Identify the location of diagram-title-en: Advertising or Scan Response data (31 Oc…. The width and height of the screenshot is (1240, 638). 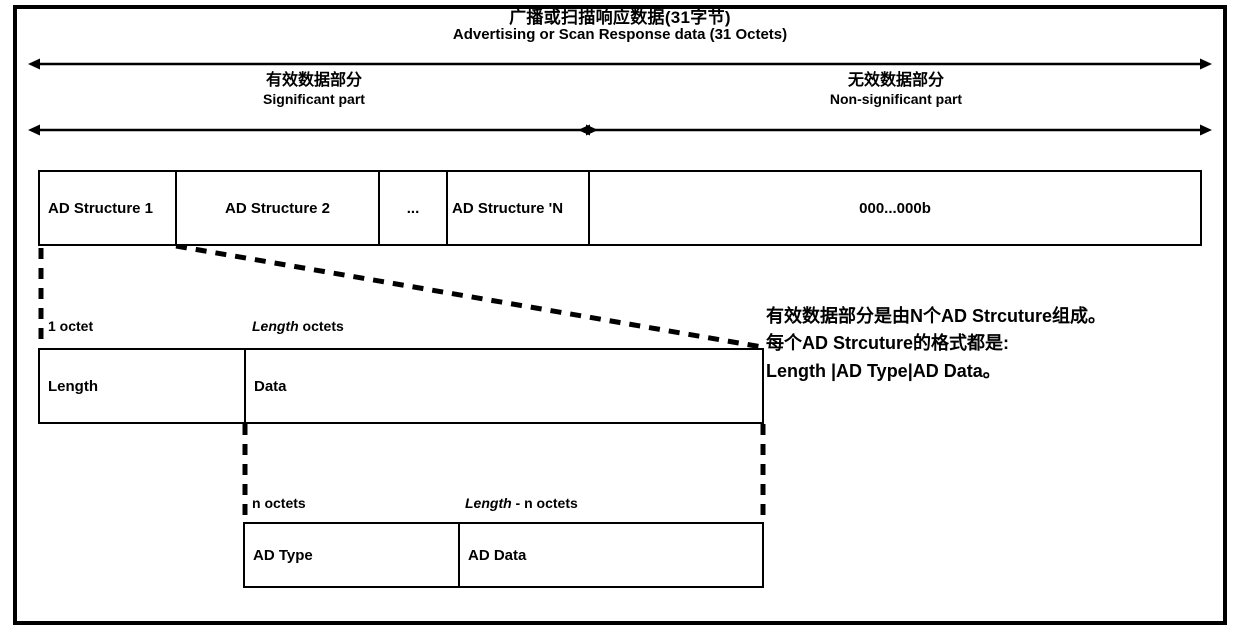
(620, 35).